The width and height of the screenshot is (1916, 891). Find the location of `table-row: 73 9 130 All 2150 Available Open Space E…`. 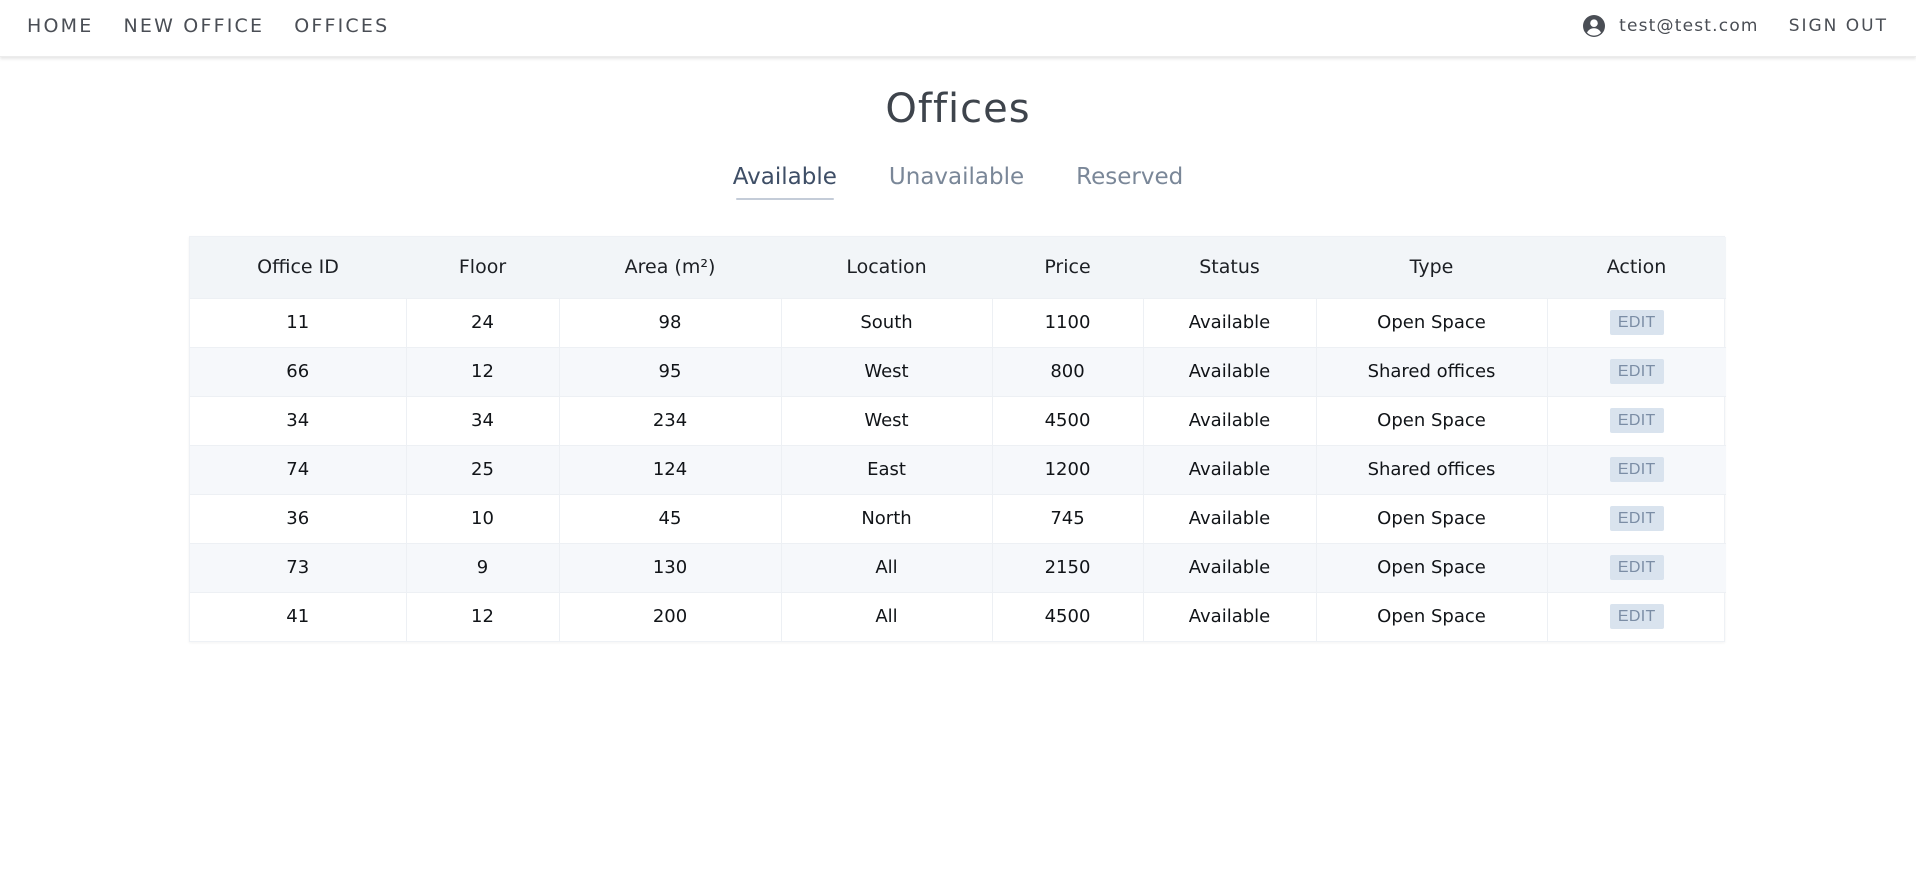

table-row: 73 9 130 All 2150 Available Open Space E… is located at coordinates (958, 567).